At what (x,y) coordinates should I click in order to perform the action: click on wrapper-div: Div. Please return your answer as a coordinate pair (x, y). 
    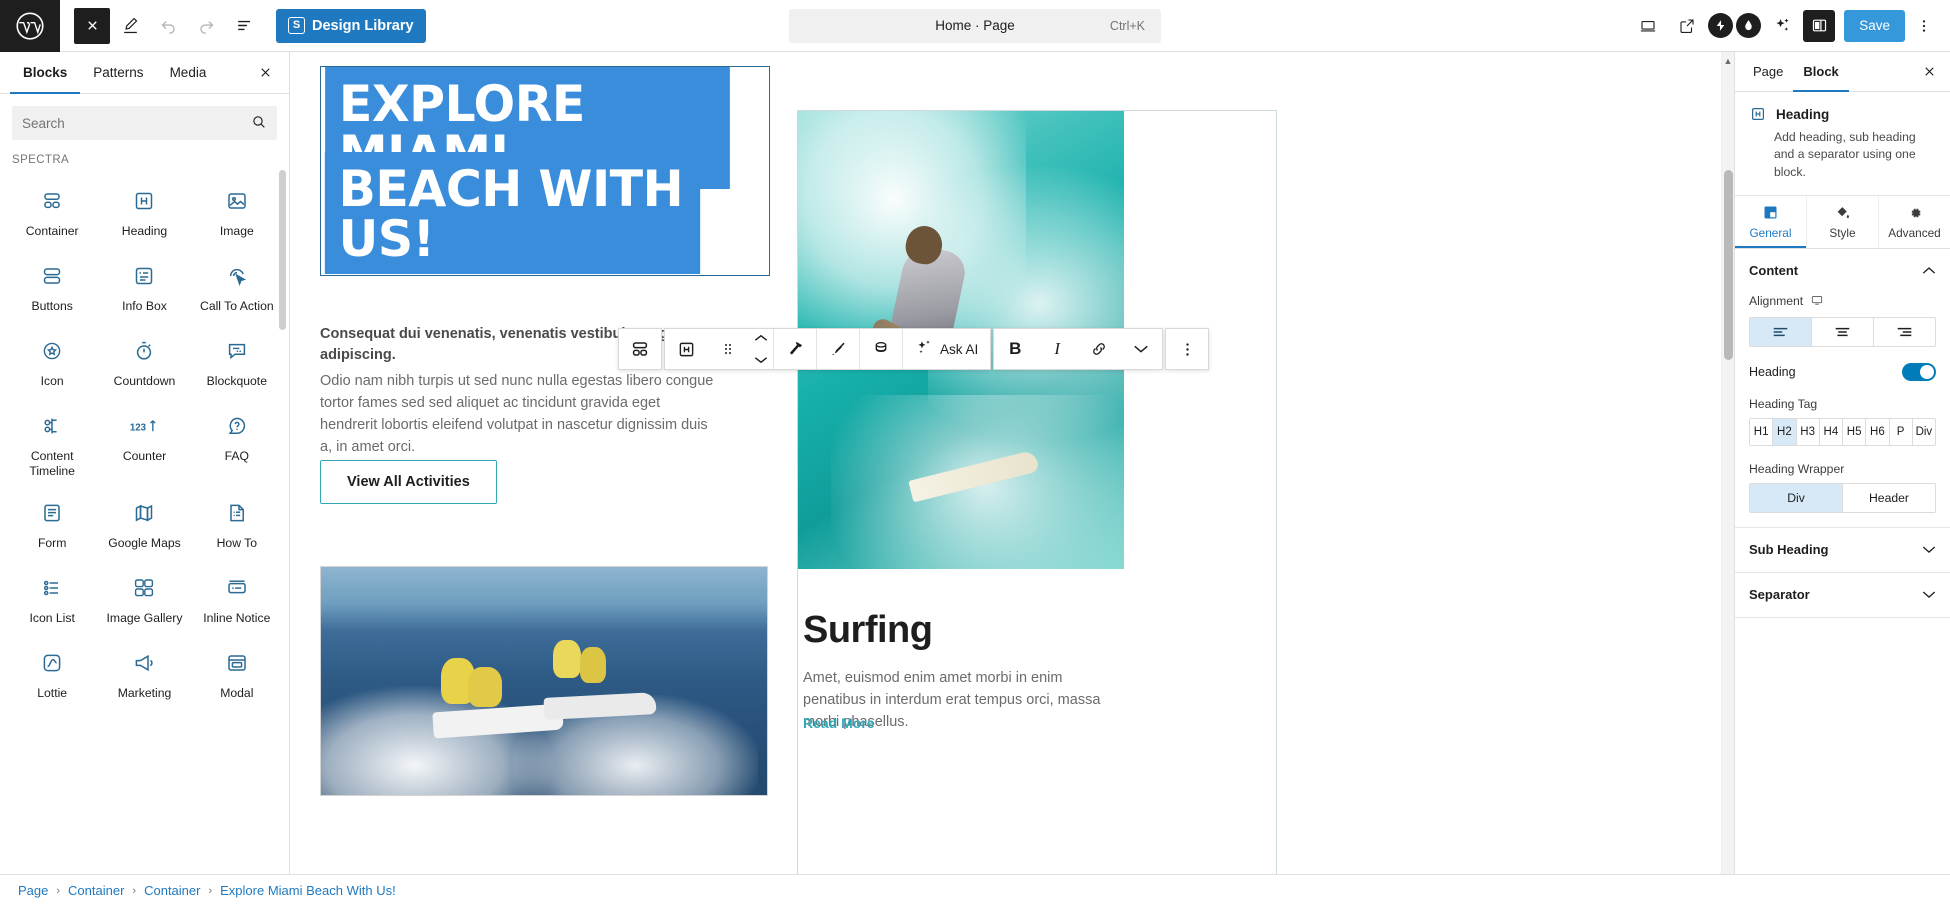
    Looking at the image, I should click on (1796, 497).